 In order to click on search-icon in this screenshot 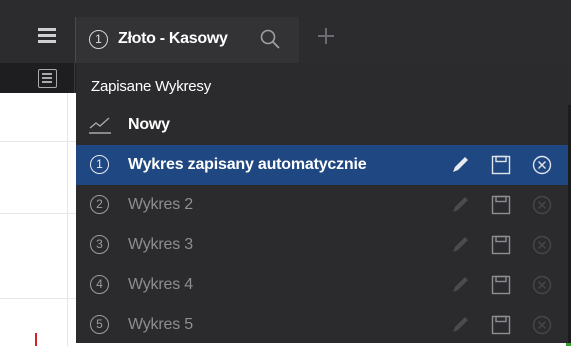, I will do `click(270, 39)`.